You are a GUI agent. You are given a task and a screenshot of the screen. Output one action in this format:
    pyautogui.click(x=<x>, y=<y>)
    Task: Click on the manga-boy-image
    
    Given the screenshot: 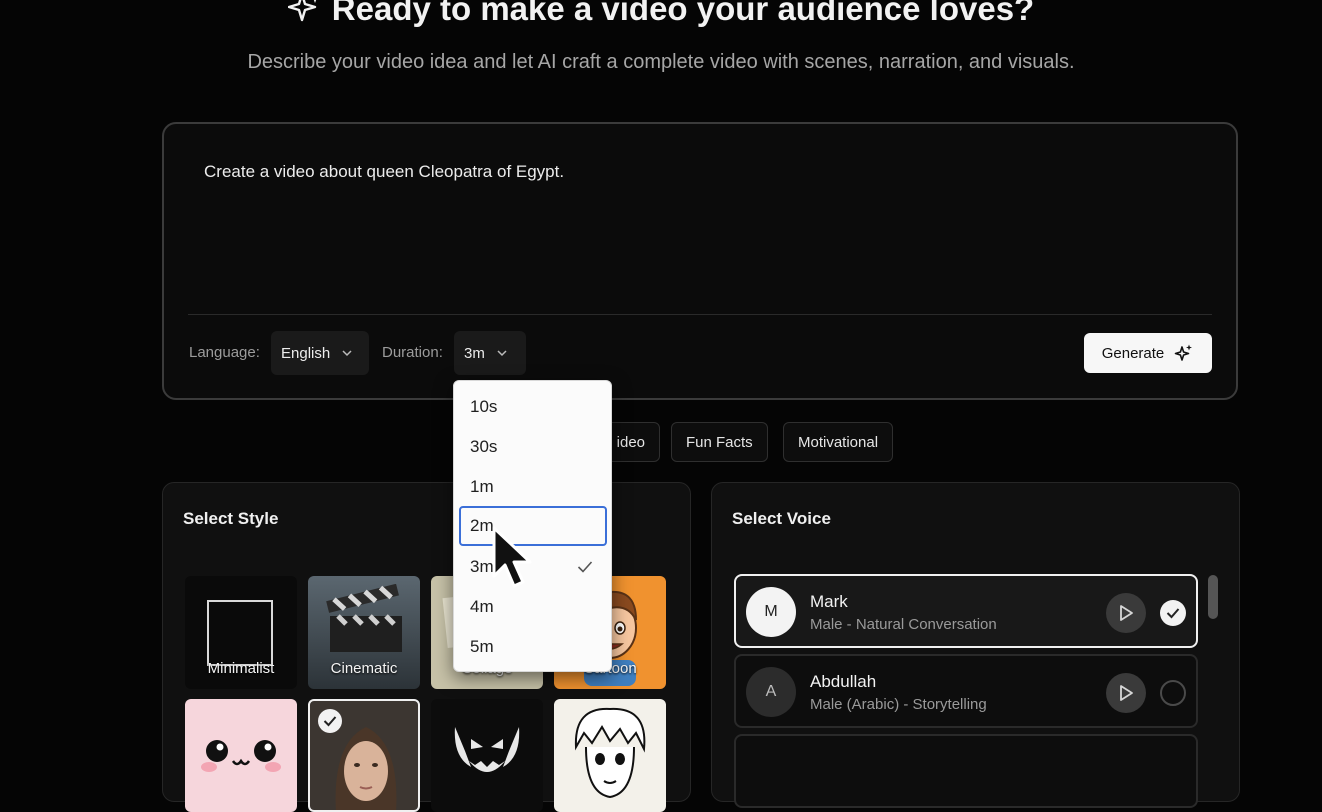 What is the action you would take?
    pyautogui.click(x=610, y=753)
    